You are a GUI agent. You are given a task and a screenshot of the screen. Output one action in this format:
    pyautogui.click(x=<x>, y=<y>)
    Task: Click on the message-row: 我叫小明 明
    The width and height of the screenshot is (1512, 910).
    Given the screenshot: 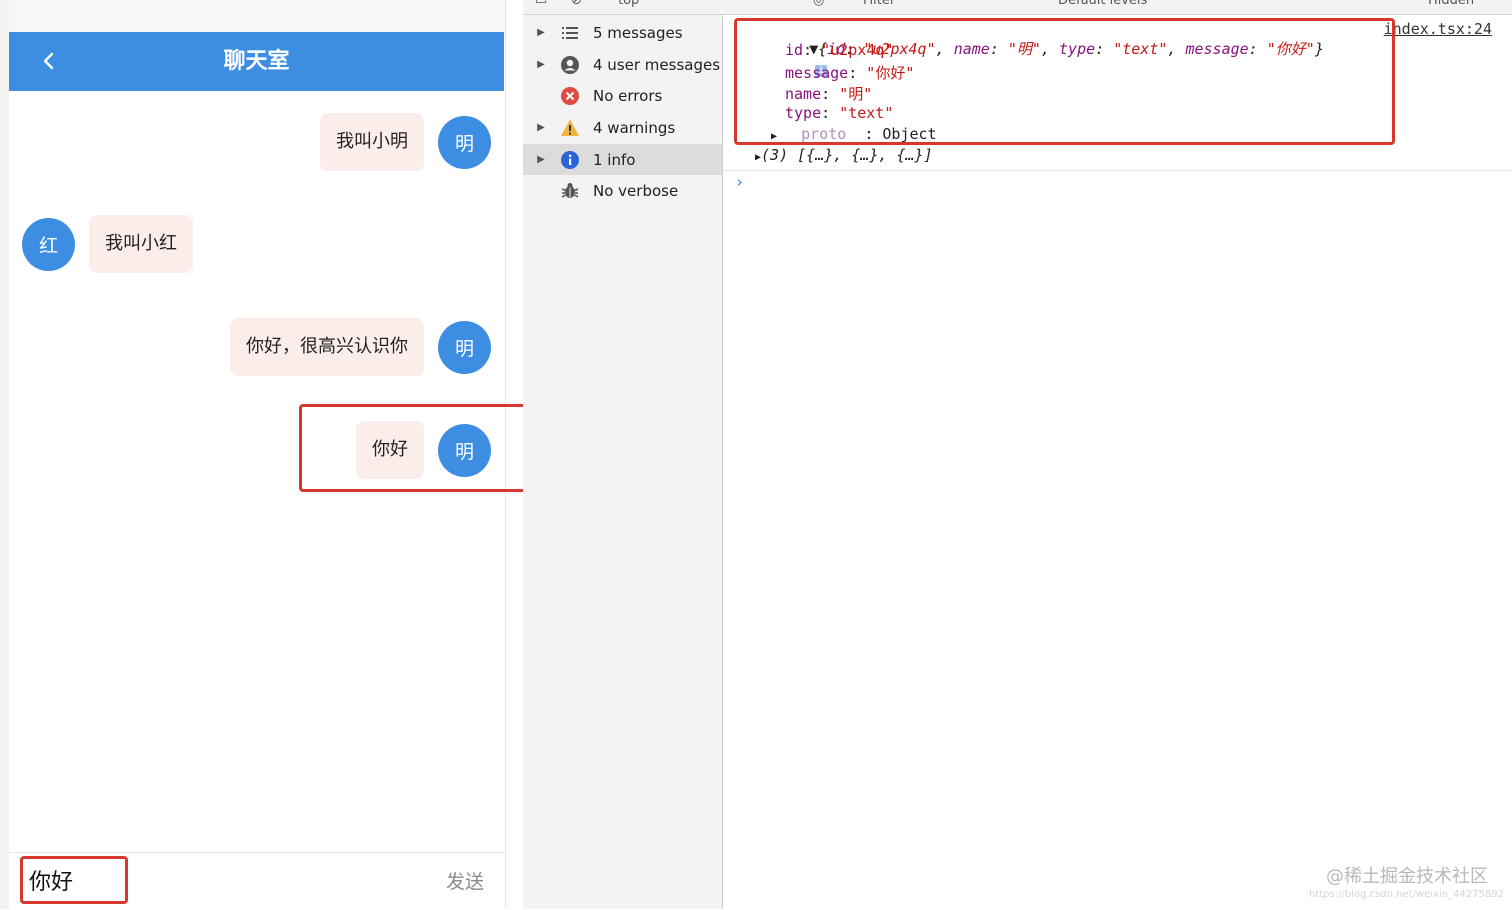 What is the action you would take?
    pyautogui.click(x=405, y=142)
    